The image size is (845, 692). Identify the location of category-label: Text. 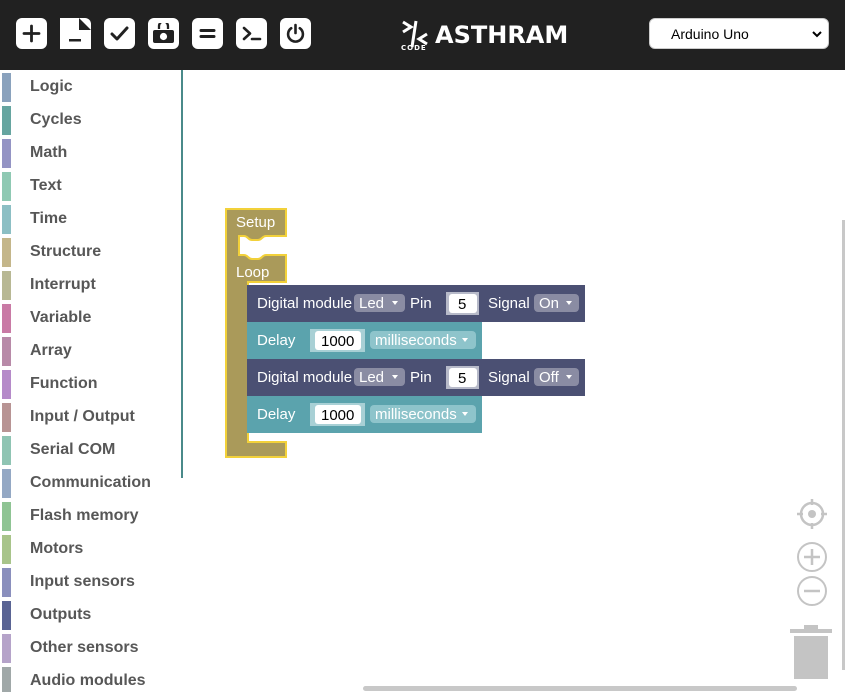
(46, 185).